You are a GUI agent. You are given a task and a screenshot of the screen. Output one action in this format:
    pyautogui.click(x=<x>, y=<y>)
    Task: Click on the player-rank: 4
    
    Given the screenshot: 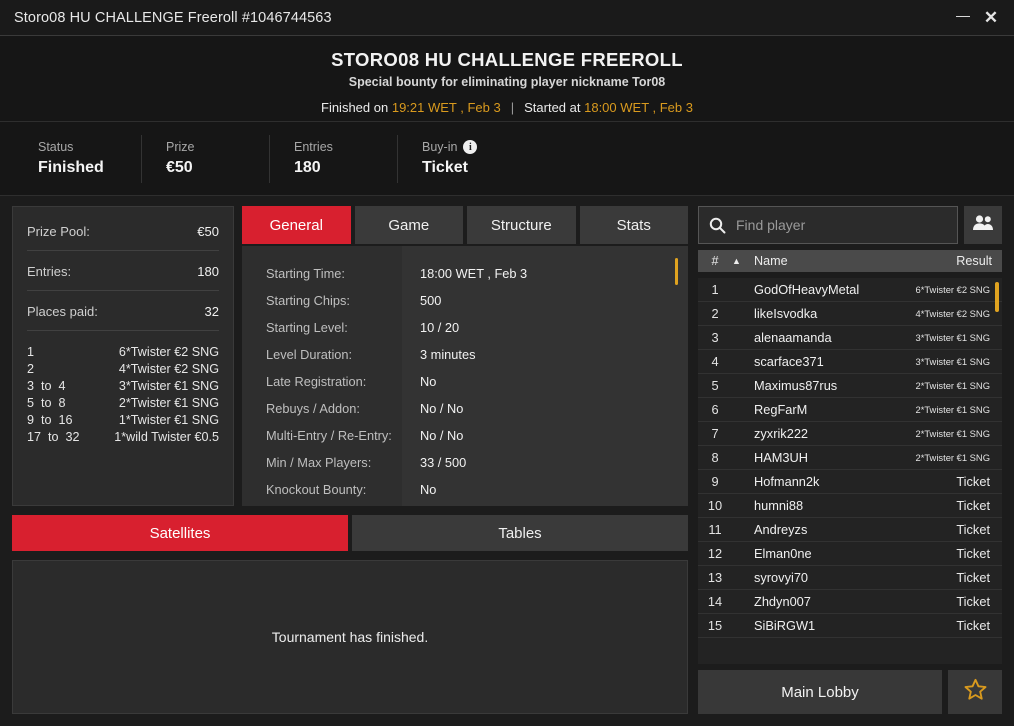 What is the action you would take?
    pyautogui.click(x=715, y=361)
    